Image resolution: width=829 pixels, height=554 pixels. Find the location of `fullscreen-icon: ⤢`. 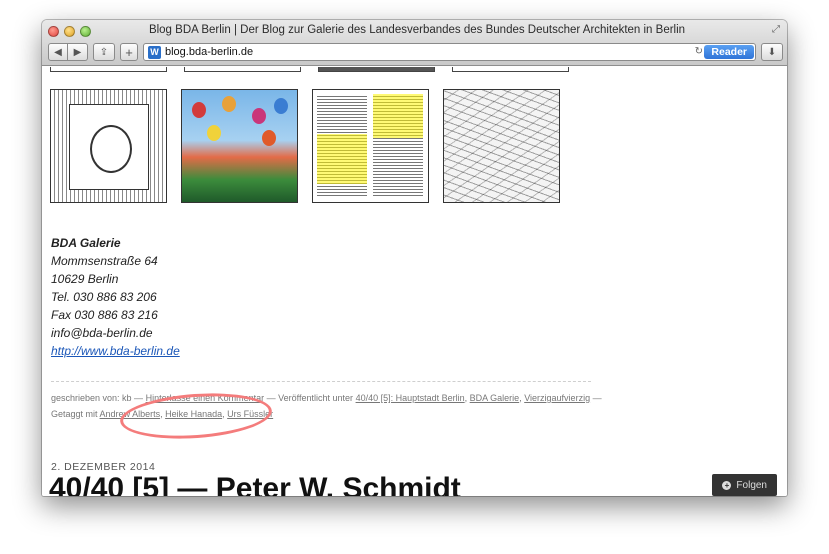

fullscreen-icon: ⤢ is located at coordinates (776, 29).